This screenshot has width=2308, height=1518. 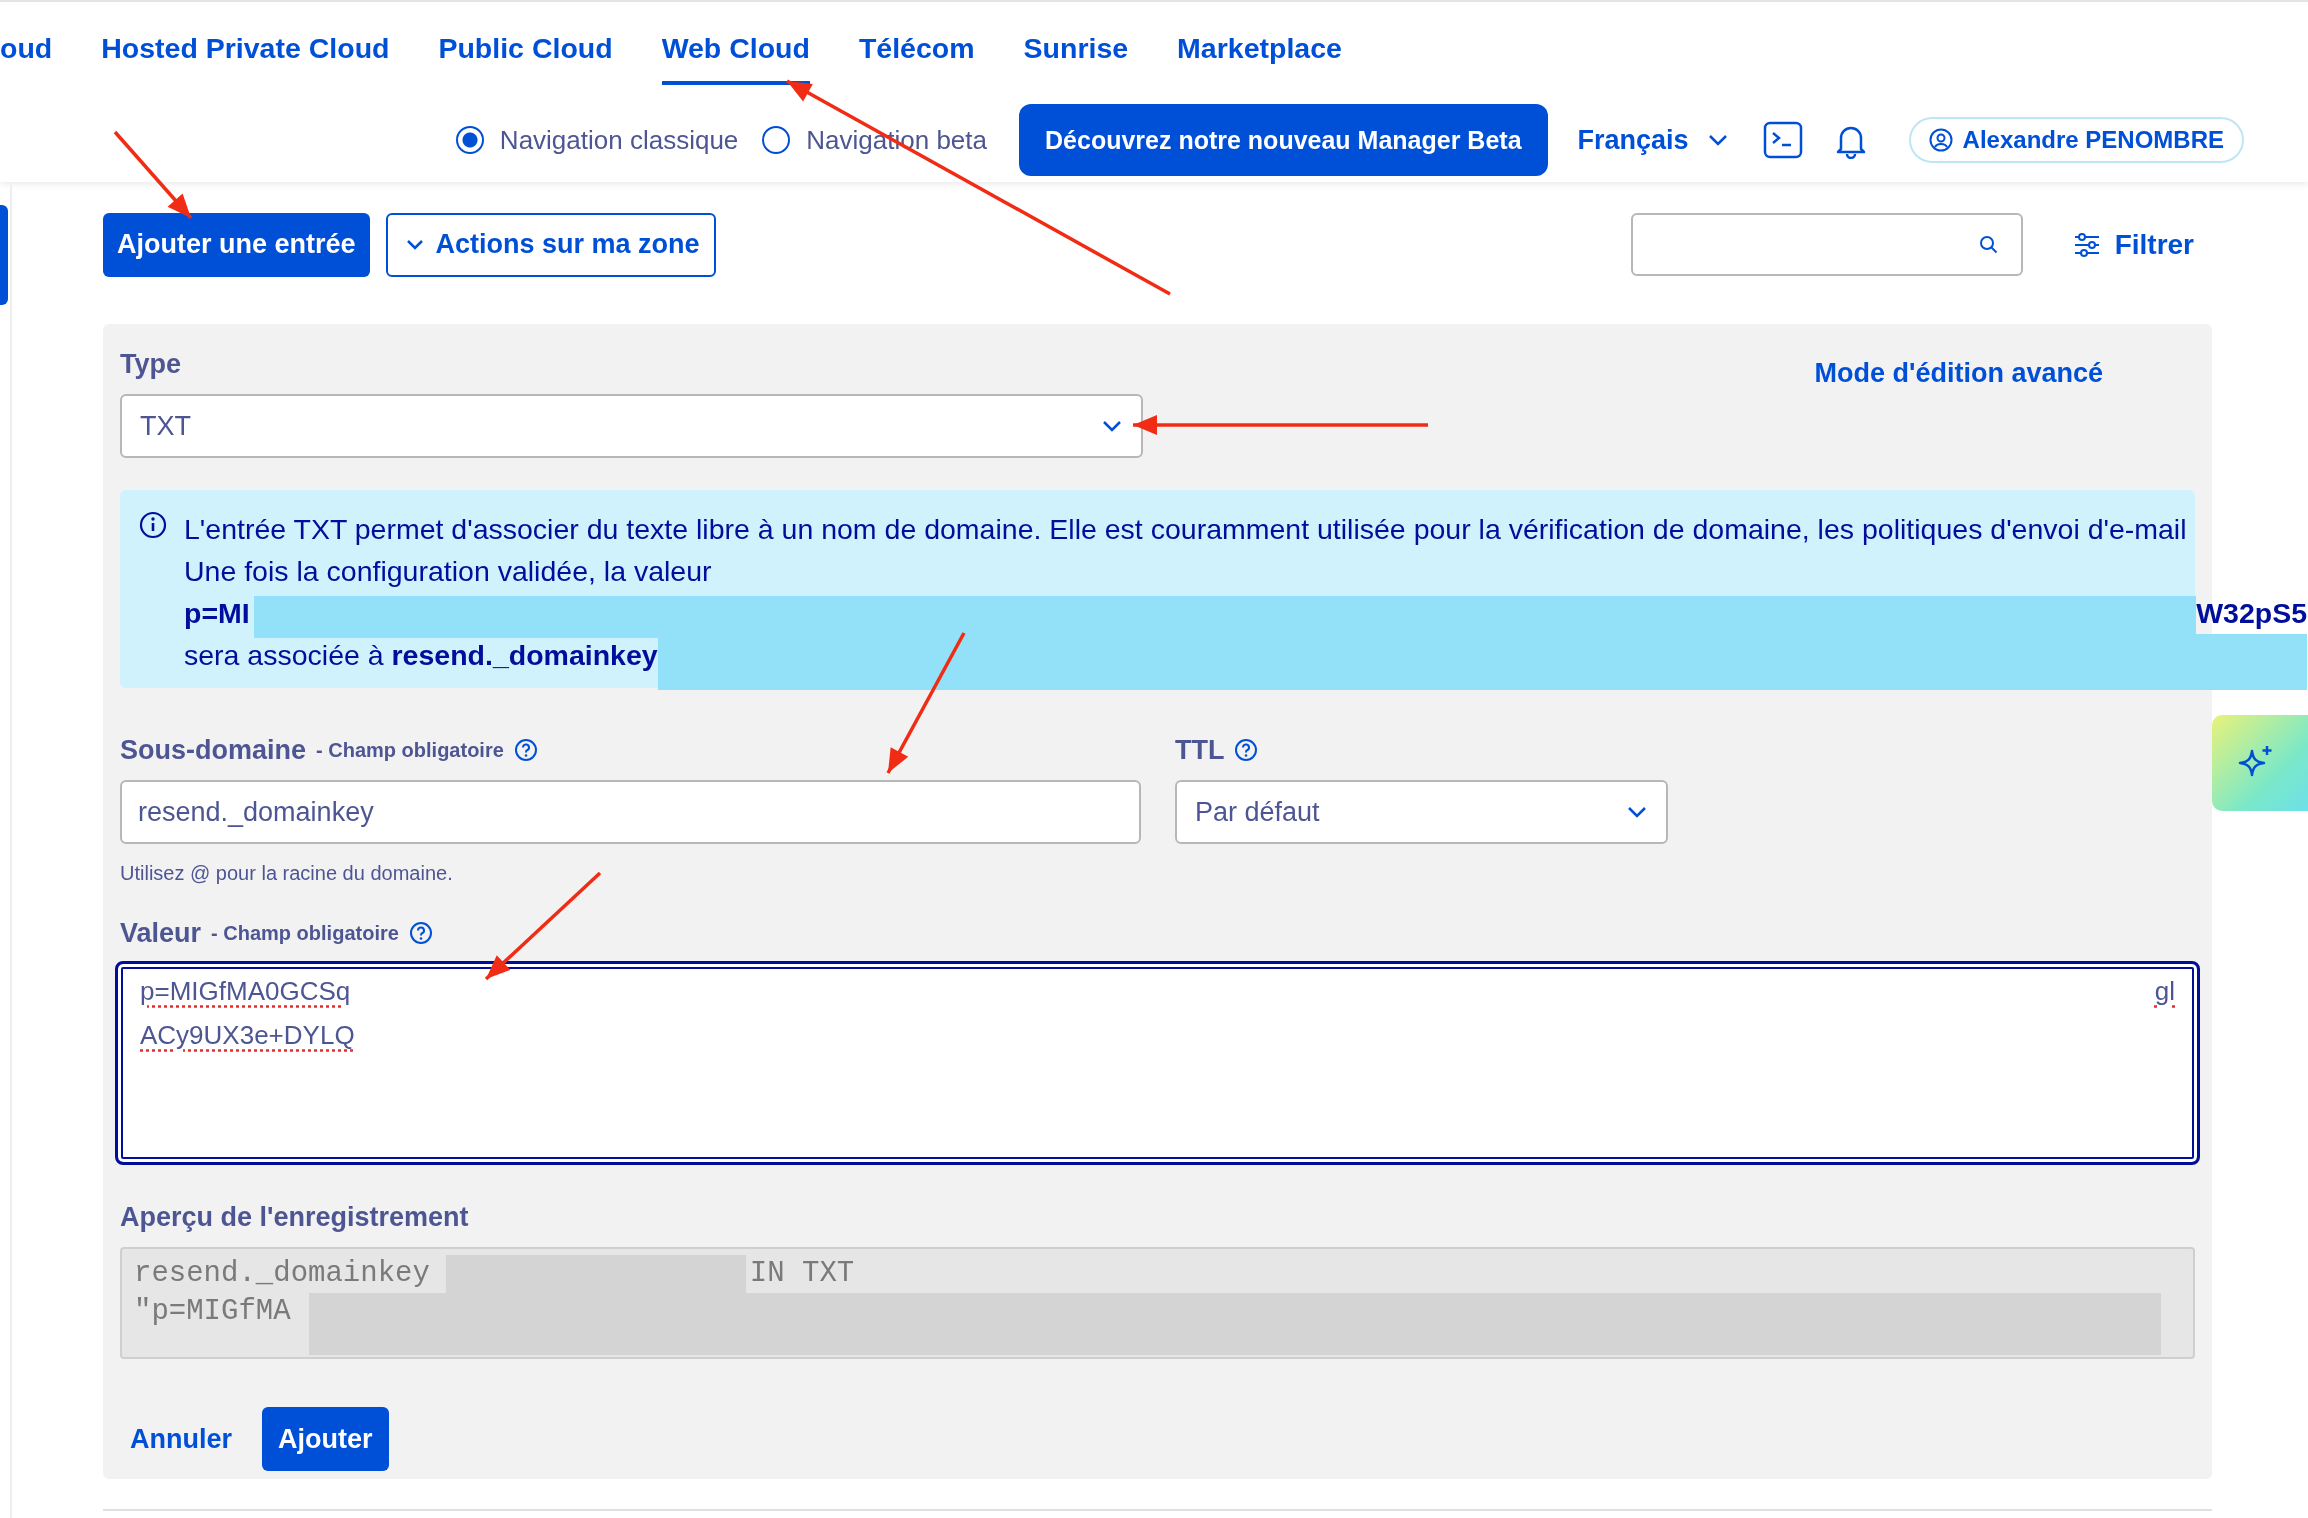 I want to click on nav-tab: oud, so click(x=26, y=50).